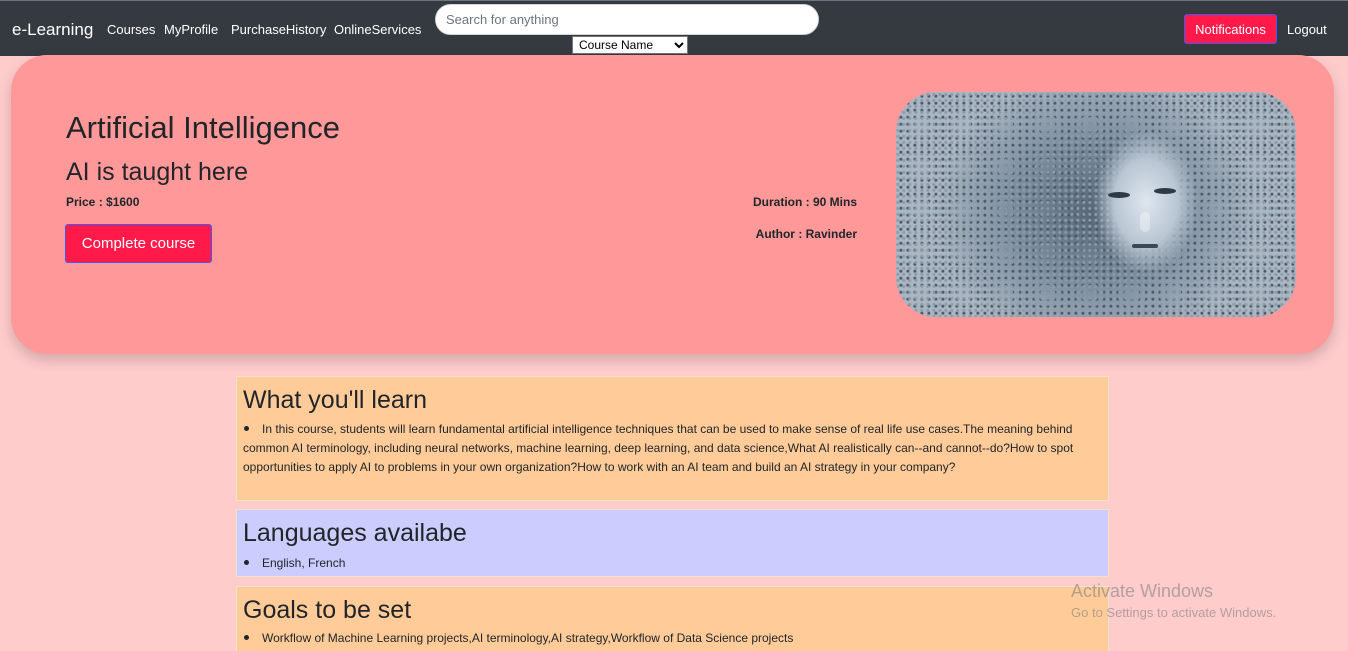  Describe the element at coordinates (804, 202) in the screenshot. I see `course-duration: Duration : 90 Mins` at that location.